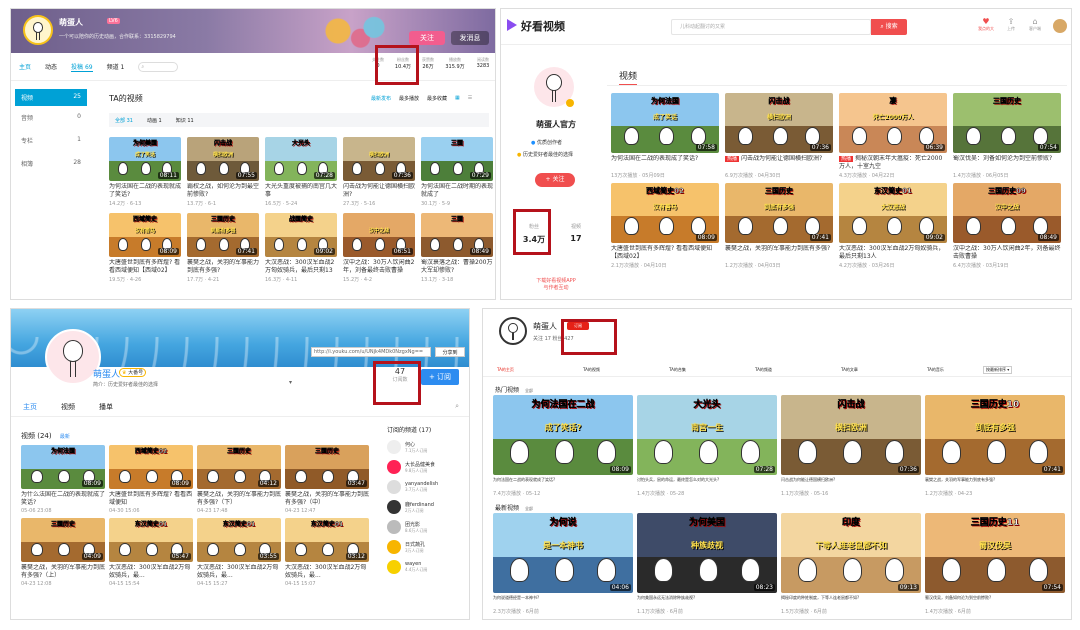 This screenshot has width=1080, height=630. I want to click on upload-icon: ⇪ 上传, so click(1011, 24).